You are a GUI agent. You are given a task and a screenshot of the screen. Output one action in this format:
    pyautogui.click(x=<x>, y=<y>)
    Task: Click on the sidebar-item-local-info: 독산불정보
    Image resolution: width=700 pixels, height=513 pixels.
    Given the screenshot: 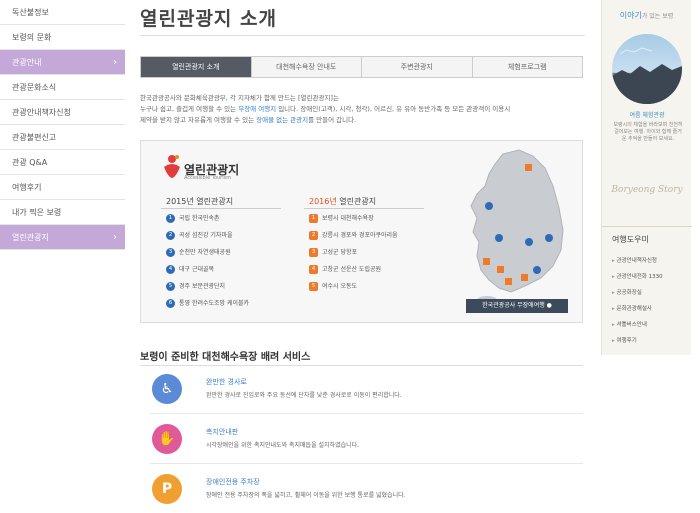 What is the action you would take?
    pyautogui.click(x=62, y=12)
    